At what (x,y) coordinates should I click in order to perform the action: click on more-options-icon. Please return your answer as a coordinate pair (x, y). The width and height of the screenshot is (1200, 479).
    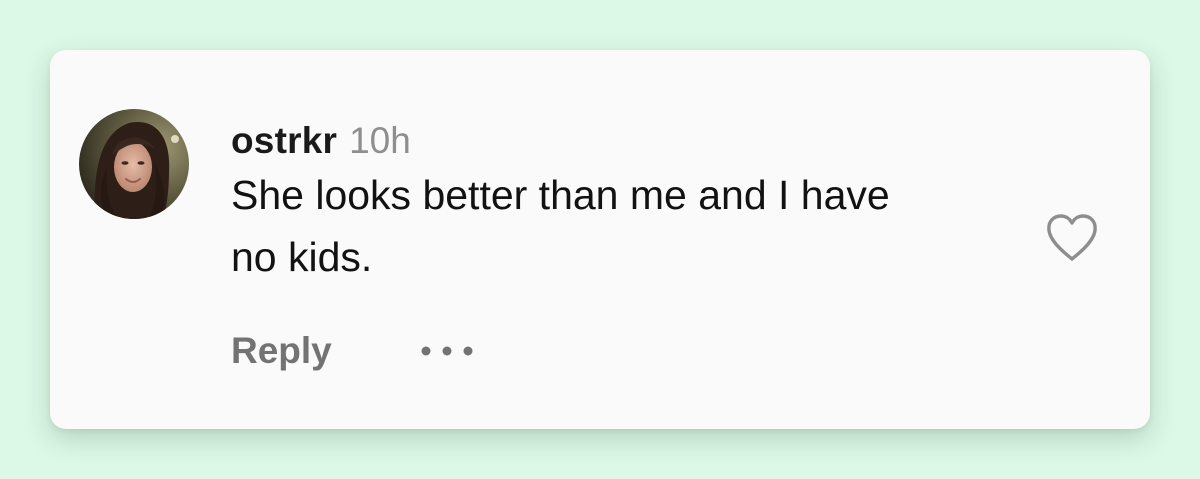
    Looking at the image, I should click on (447, 351).